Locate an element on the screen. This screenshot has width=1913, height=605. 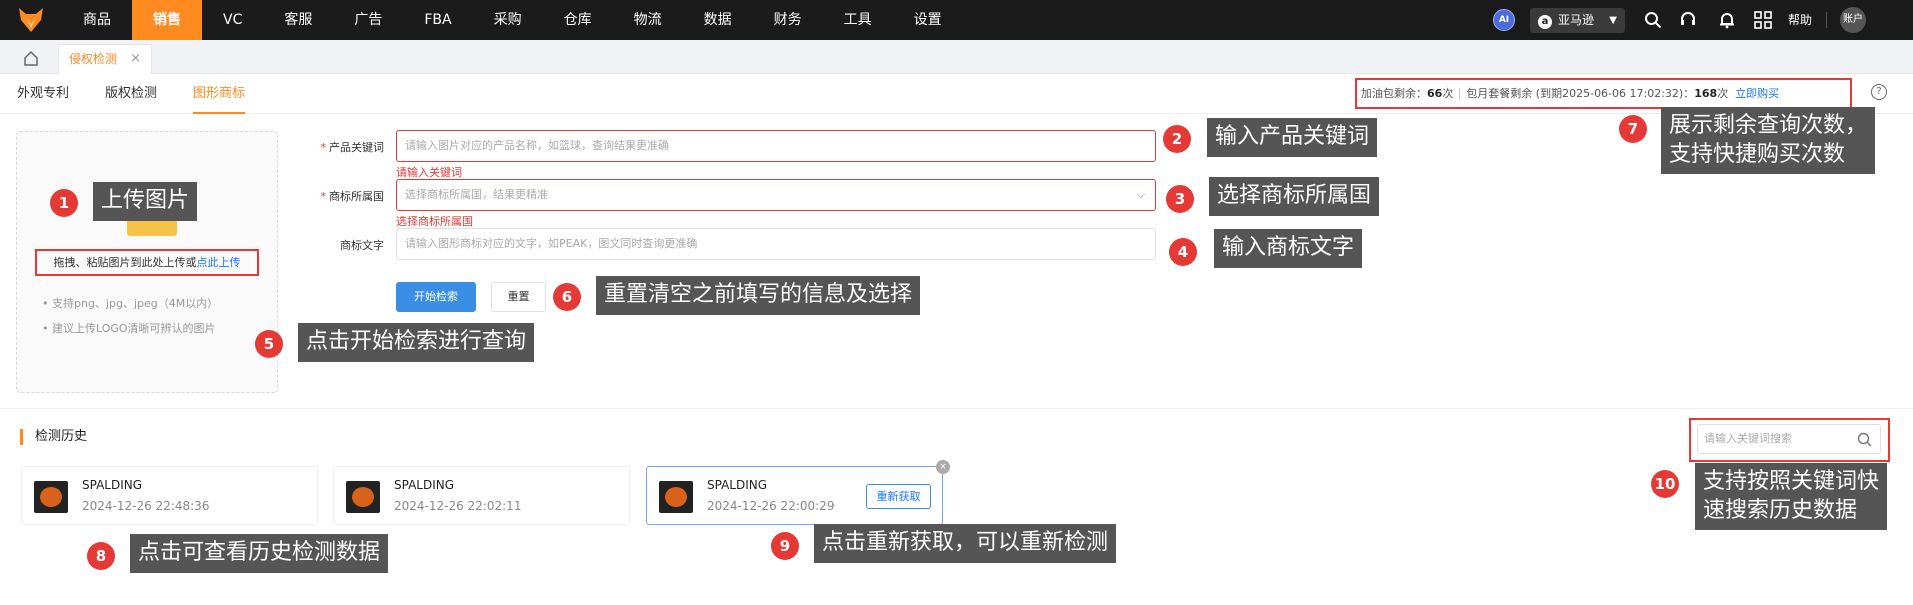
amazon-icon: a is located at coordinates (1545, 22).